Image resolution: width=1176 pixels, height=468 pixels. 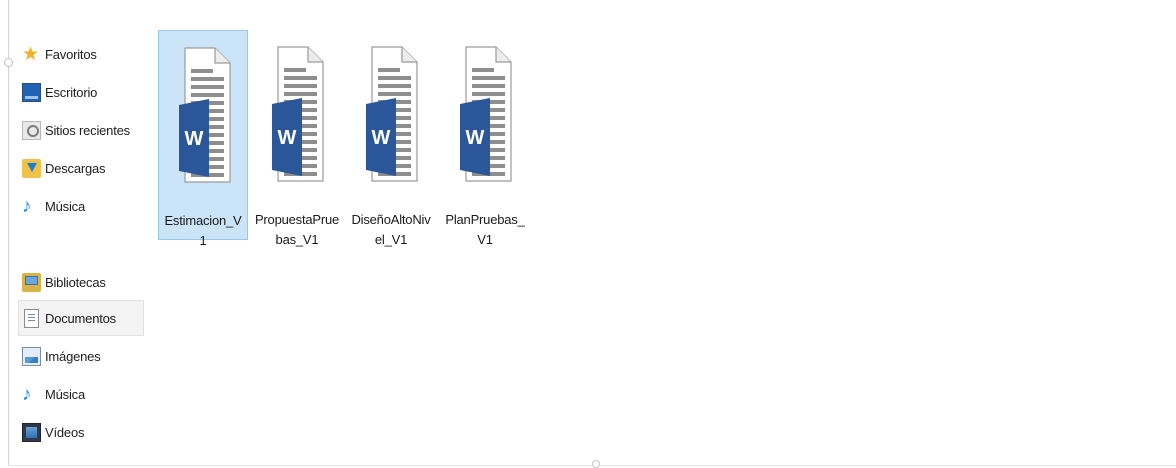 I want to click on desktop-icon, so click(x=31, y=92).